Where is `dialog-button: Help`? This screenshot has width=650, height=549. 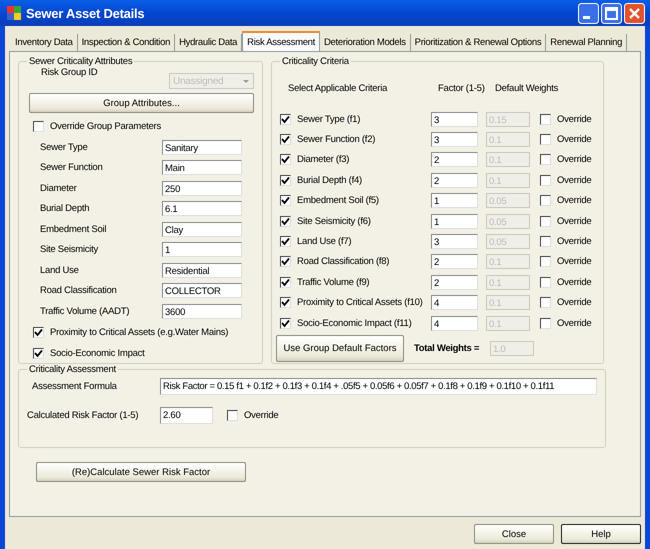
dialog-button: Help is located at coordinates (601, 534).